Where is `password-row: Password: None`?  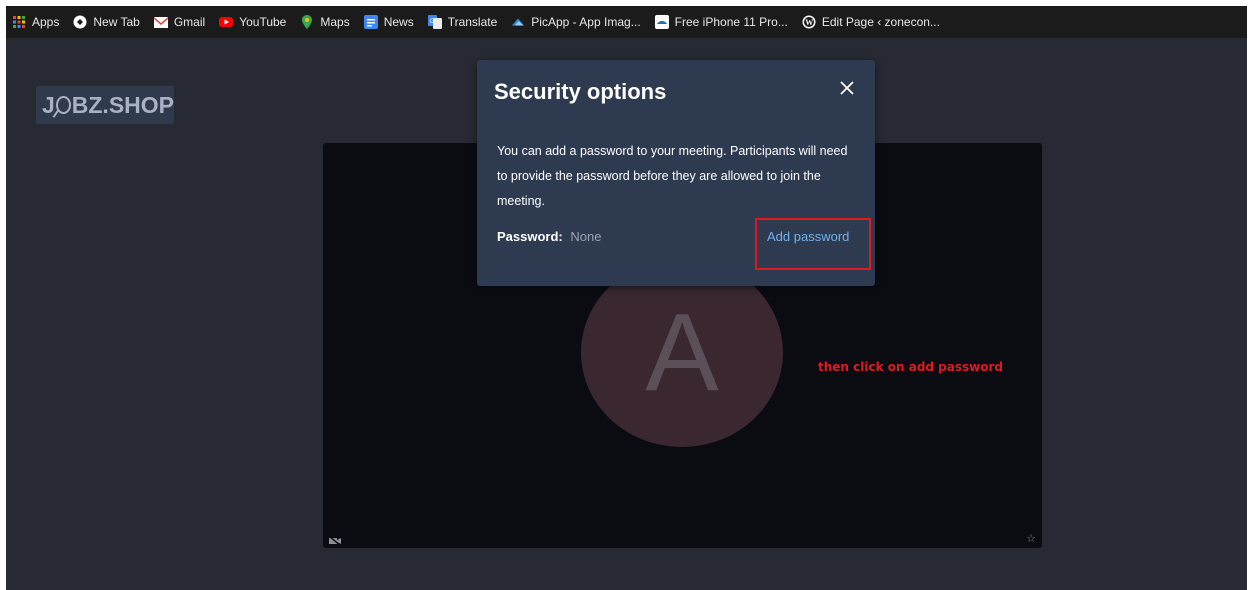 password-row: Password: None is located at coordinates (549, 236).